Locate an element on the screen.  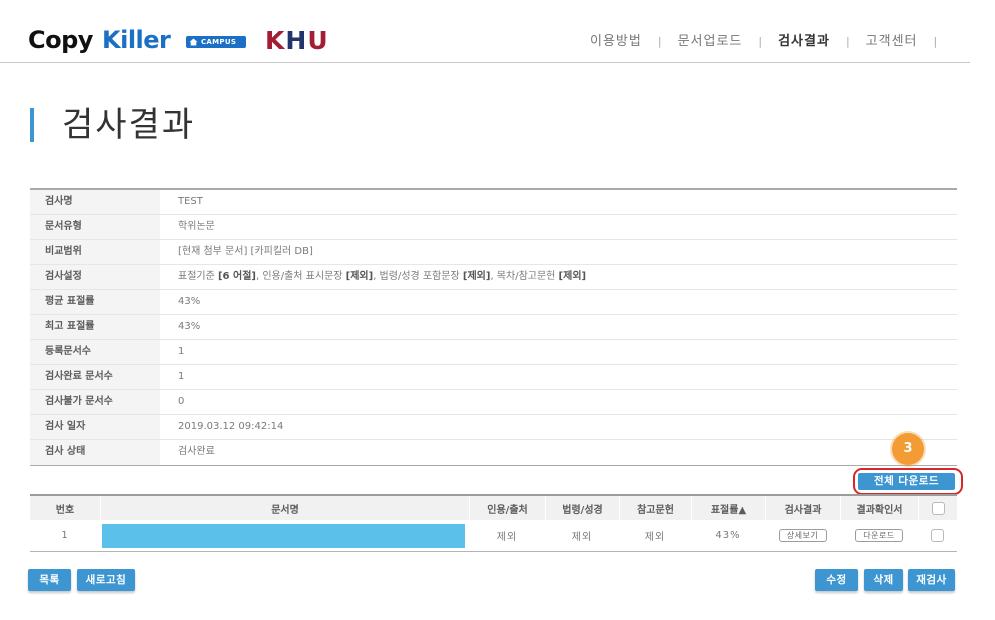
column-header-number: 번호 is located at coordinates (65, 510).